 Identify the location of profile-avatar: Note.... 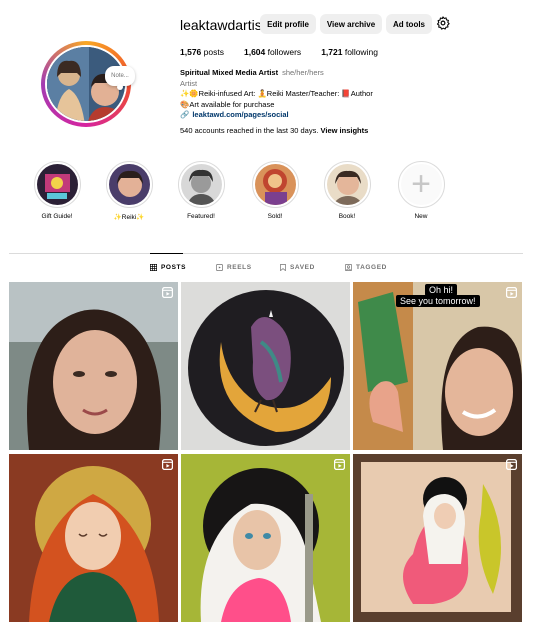
(88, 84).